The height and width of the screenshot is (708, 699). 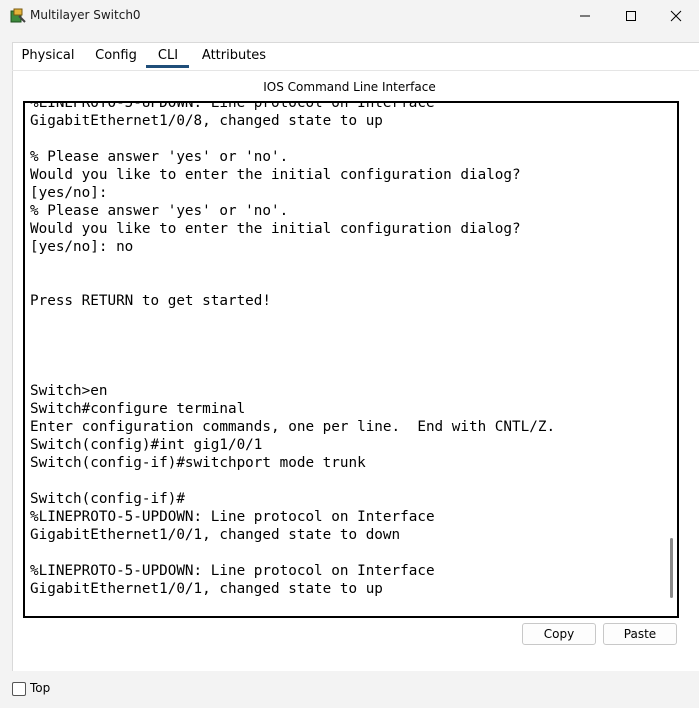 I want to click on packet-tracer-icon, so click(x=18, y=15).